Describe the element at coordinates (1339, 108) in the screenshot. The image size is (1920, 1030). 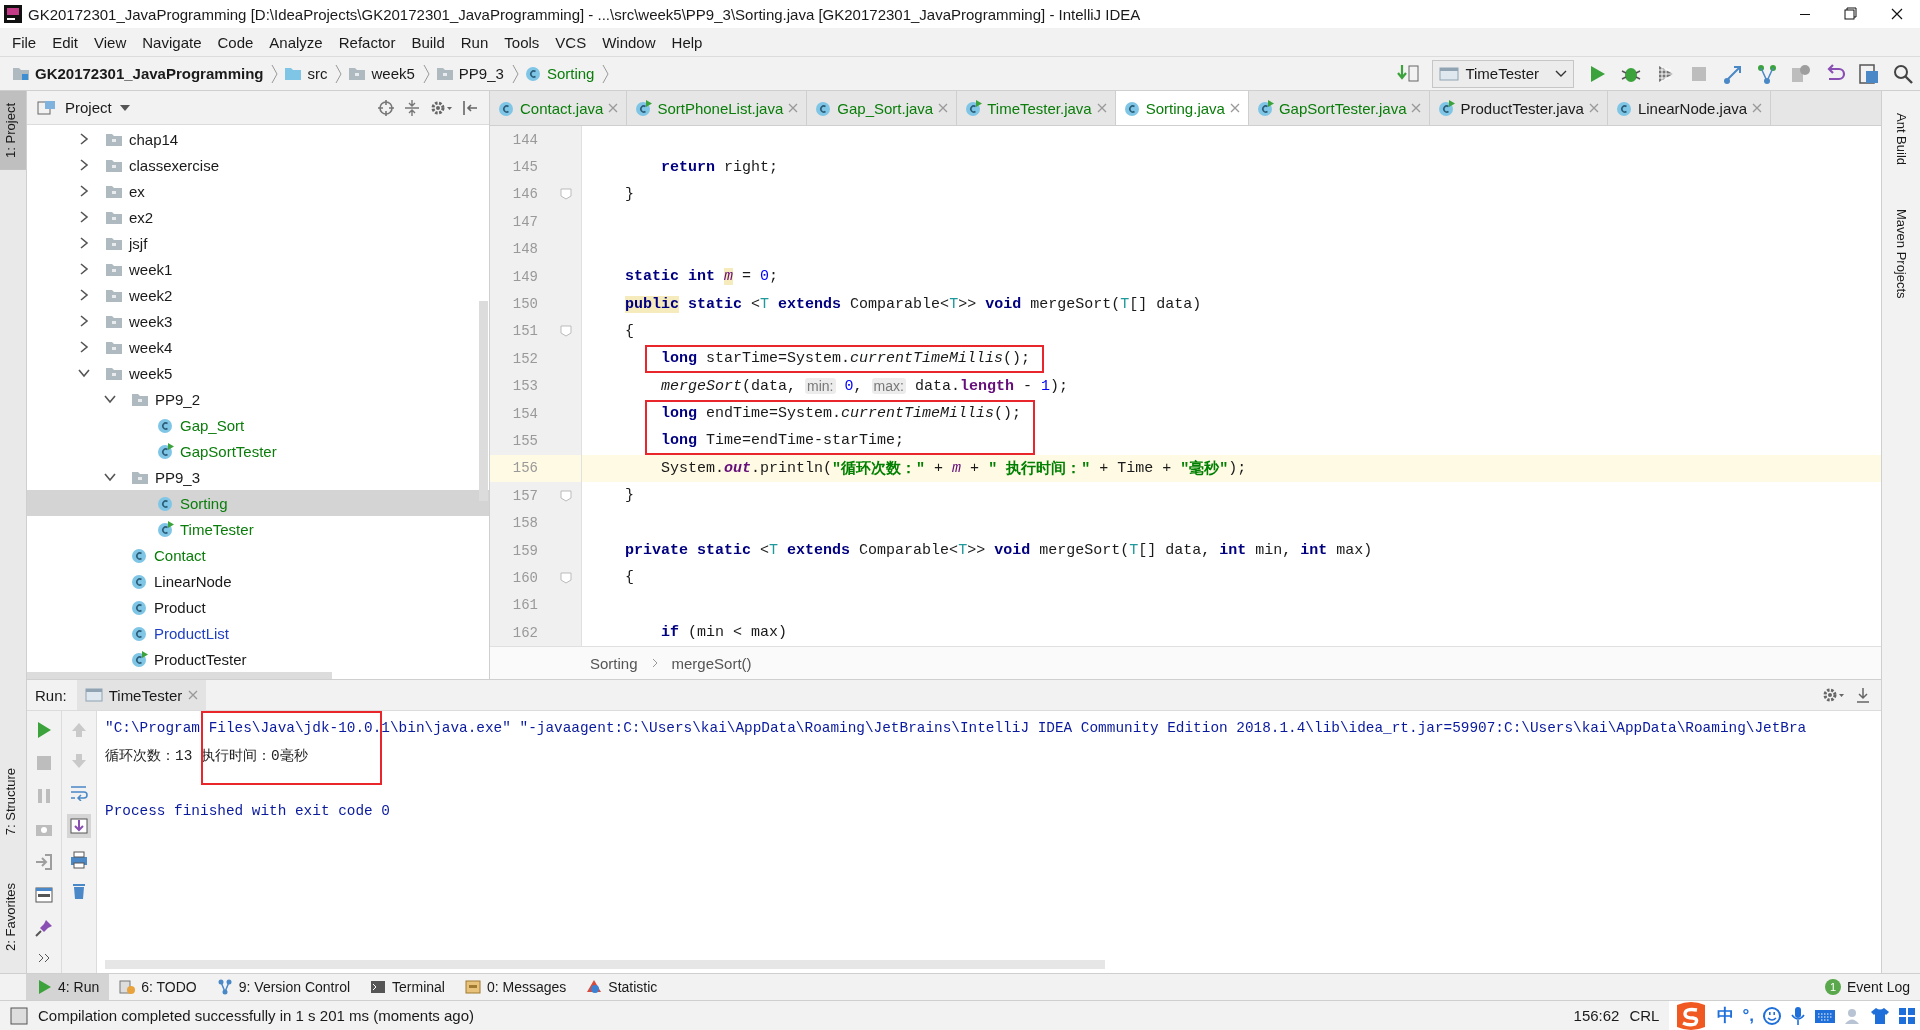
I see `editor-tab: GapSortTester.java` at that location.